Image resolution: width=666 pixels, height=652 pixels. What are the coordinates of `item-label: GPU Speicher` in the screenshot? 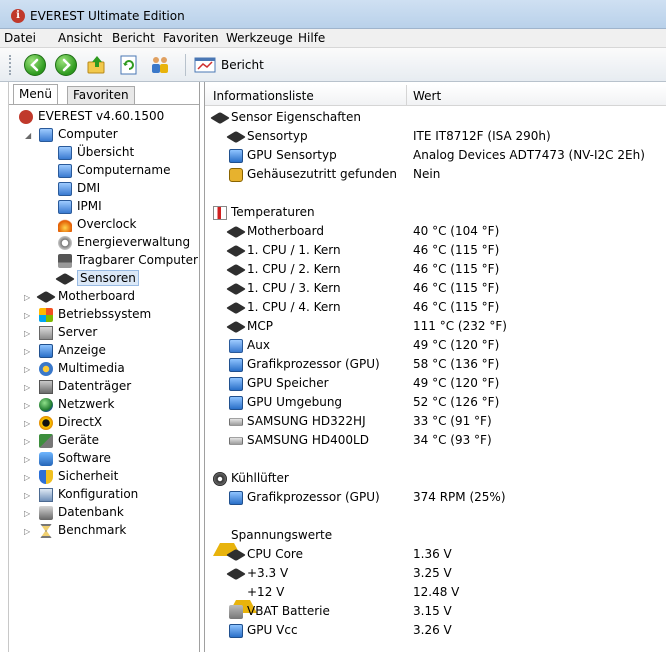 It's located at (288, 383).